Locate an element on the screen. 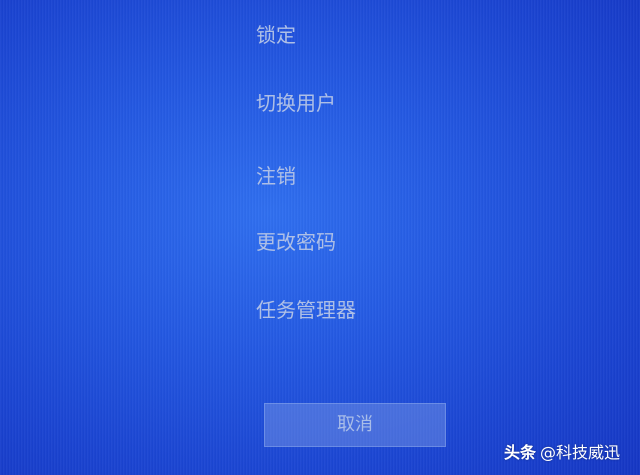  task-manager-option: 任务管理器 is located at coordinates (306, 310).